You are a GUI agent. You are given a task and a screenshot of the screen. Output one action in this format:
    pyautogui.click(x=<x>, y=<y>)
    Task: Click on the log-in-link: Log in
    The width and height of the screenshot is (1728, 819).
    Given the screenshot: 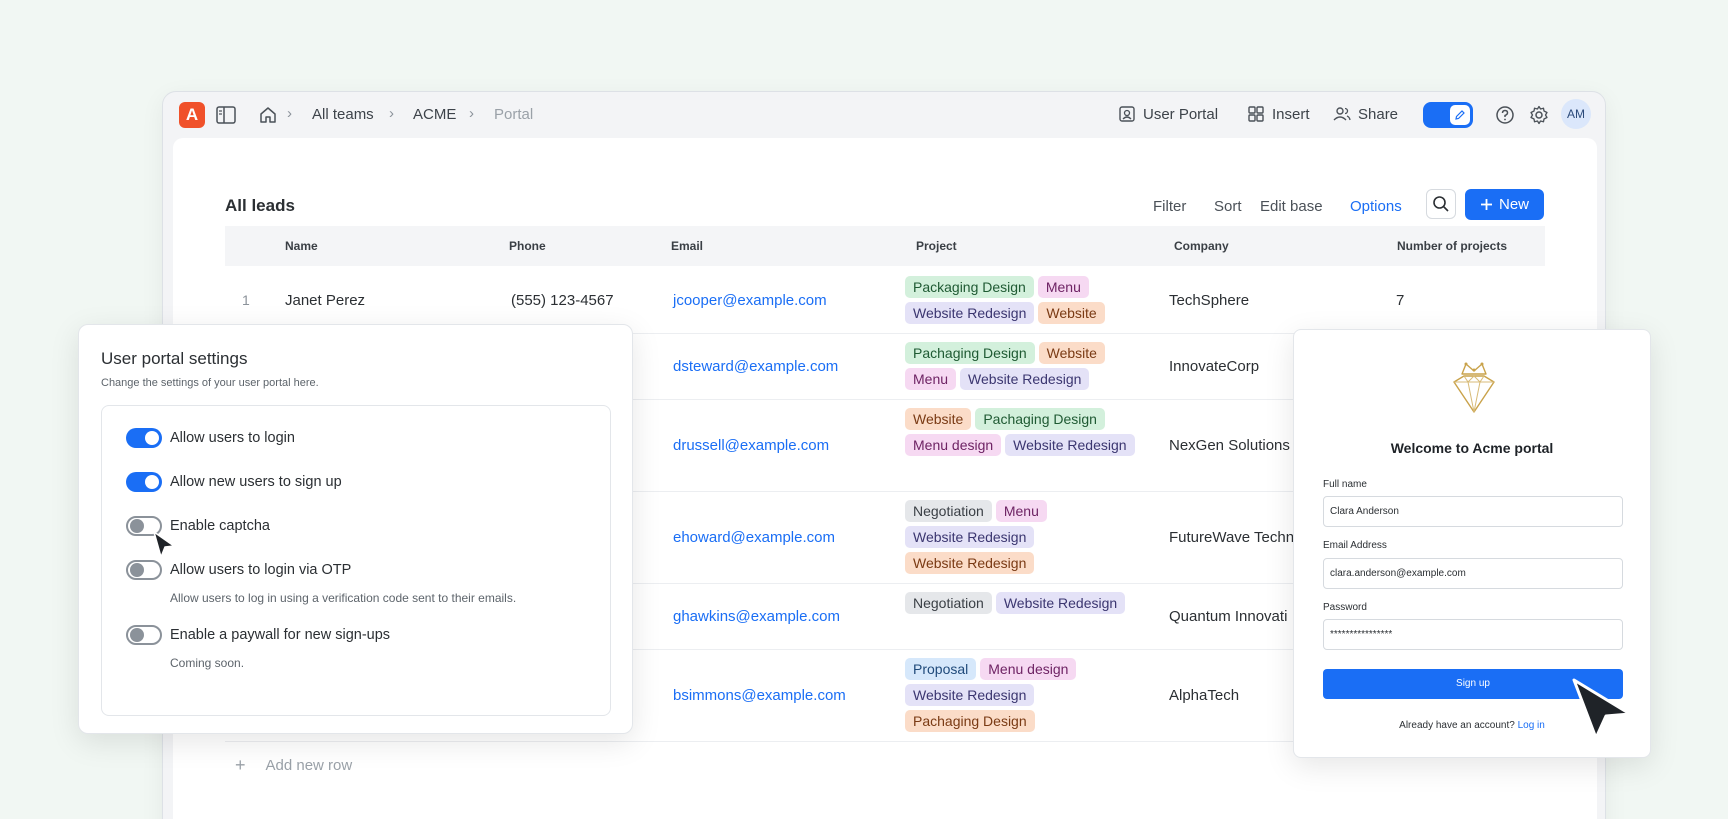 What is the action you would take?
    pyautogui.click(x=1531, y=725)
    